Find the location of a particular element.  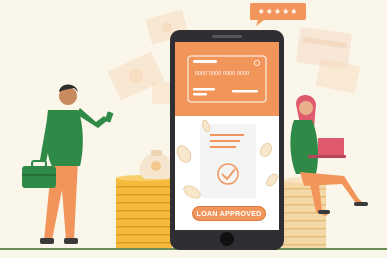

rating-badge-tail is located at coordinates (260, 23).